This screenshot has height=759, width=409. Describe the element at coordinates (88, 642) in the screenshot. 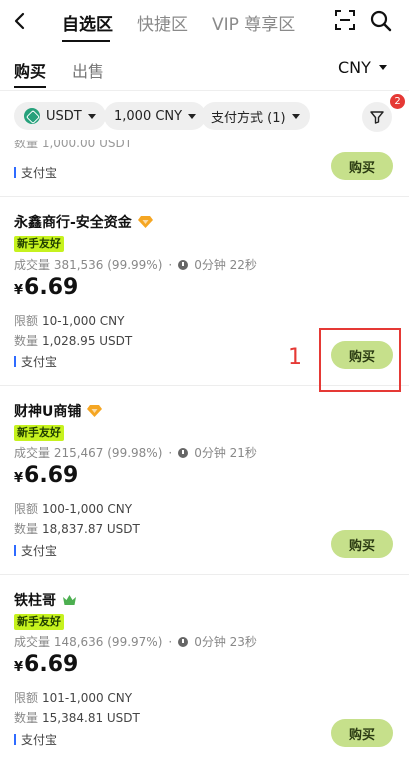

I see `volume-text: 成交量 148,636 (99.97%)` at that location.